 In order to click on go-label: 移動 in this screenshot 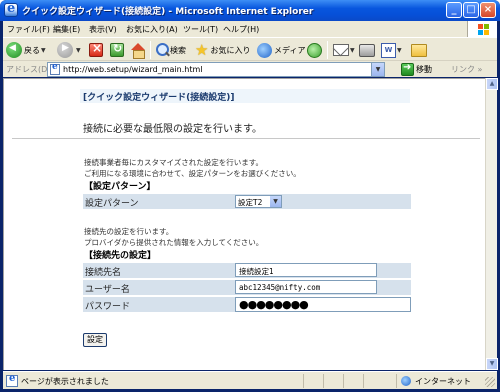, I will do `click(424, 69)`.